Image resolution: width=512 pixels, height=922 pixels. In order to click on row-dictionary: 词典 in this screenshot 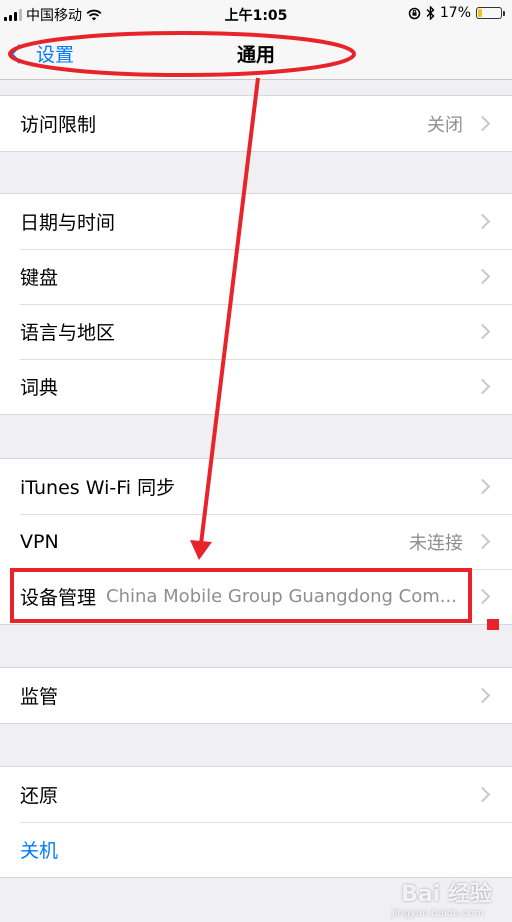, I will do `click(256, 386)`.